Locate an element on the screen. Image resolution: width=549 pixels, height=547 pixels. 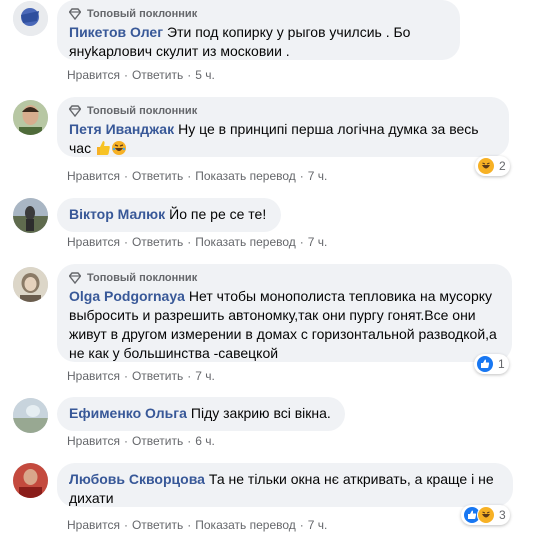
reactions-count: 1 is located at coordinates (501, 364).